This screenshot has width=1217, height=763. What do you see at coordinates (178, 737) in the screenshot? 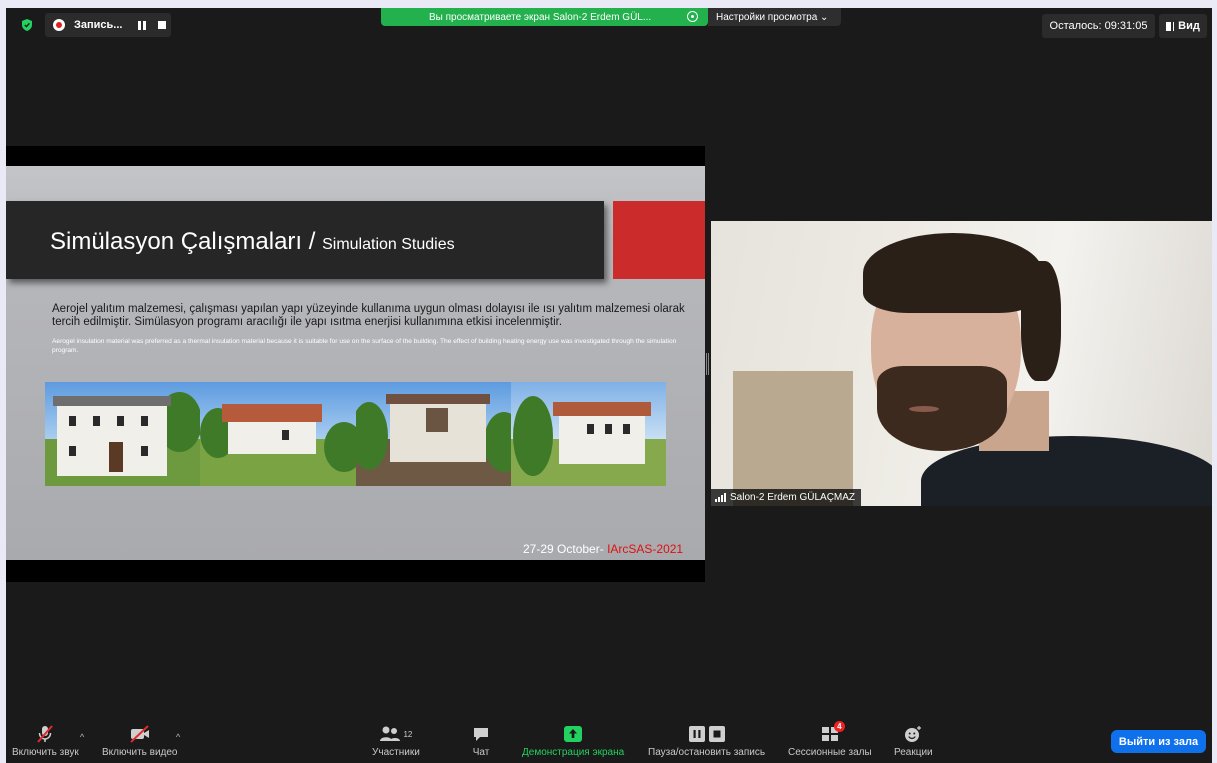
I see `video-options-chevron-icon: ^` at bounding box center [178, 737].